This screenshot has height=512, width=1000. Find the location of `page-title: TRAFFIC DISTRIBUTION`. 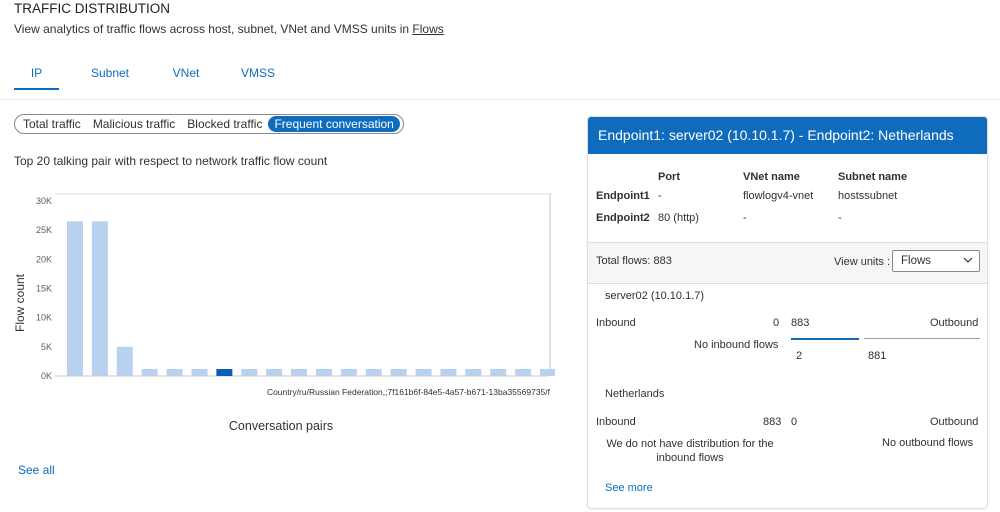

page-title: TRAFFIC DISTRIBUTION is located at coordinates (92, 8).